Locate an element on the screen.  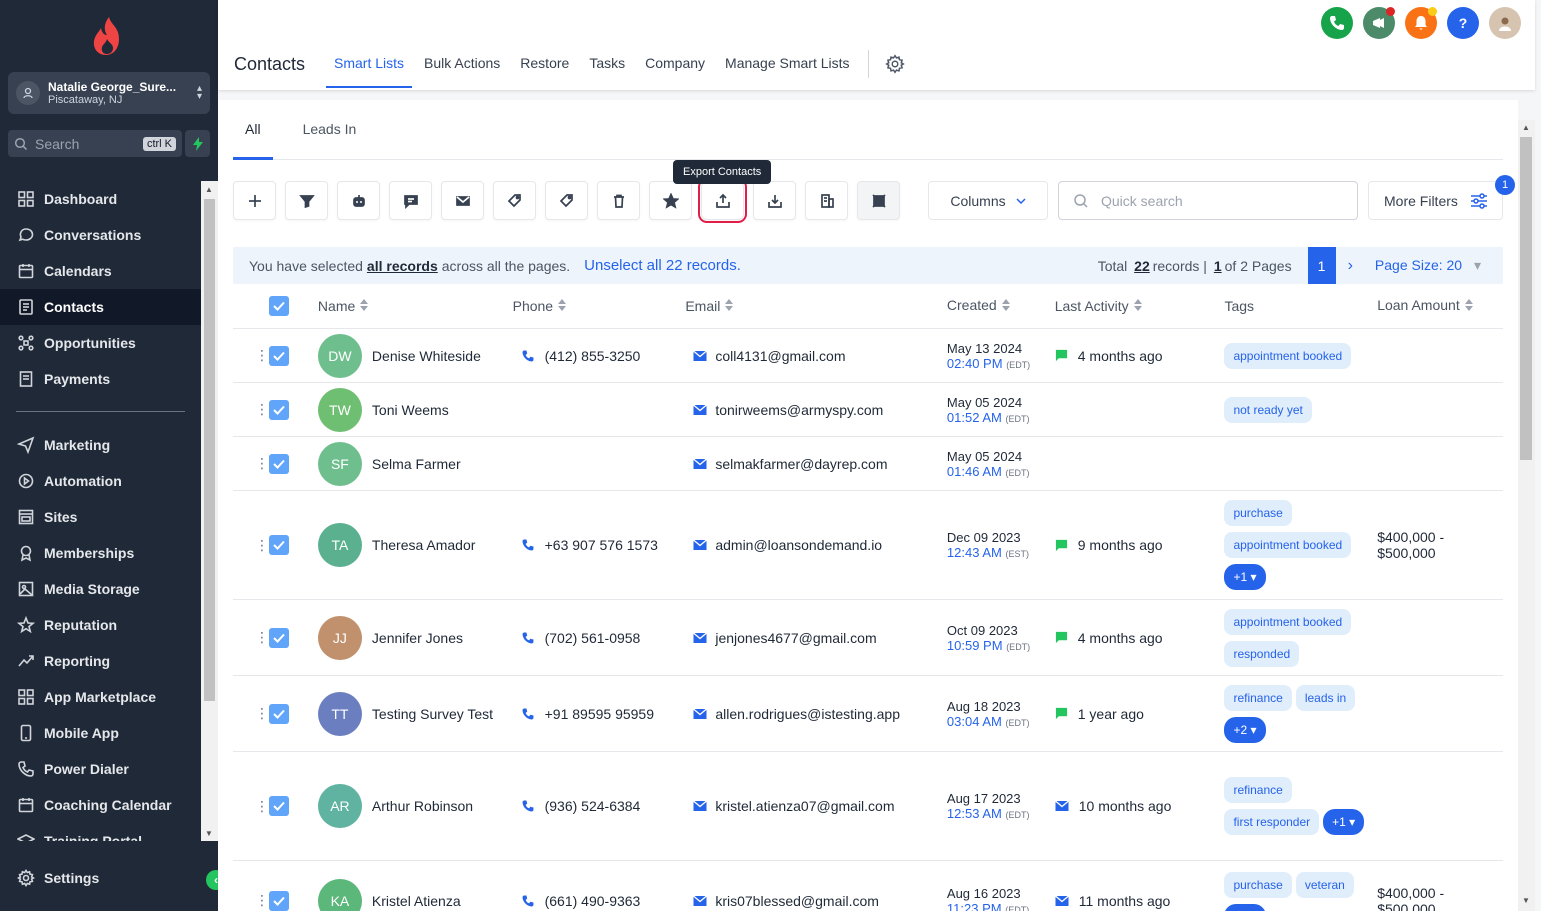
all-records-link: all records is located at coordinates (402, 266).